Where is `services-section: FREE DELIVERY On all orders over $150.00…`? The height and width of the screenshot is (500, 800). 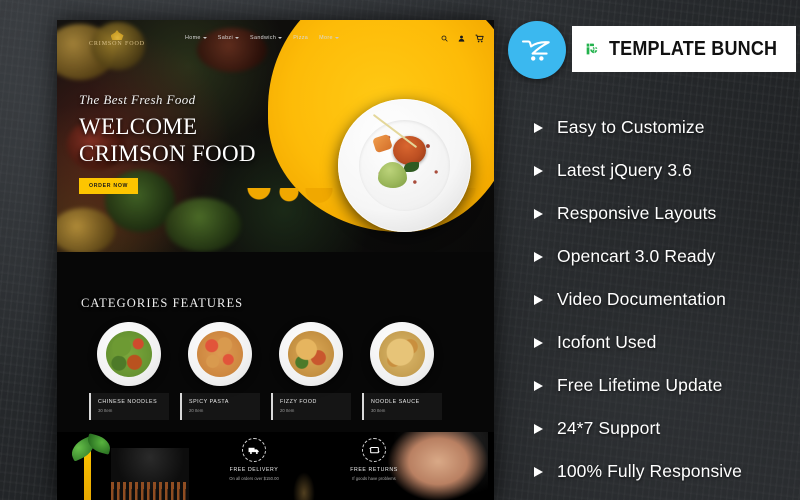
services-section: FREE DELIVERY On all orders over $150.00… is located at coordinates (275, 466).